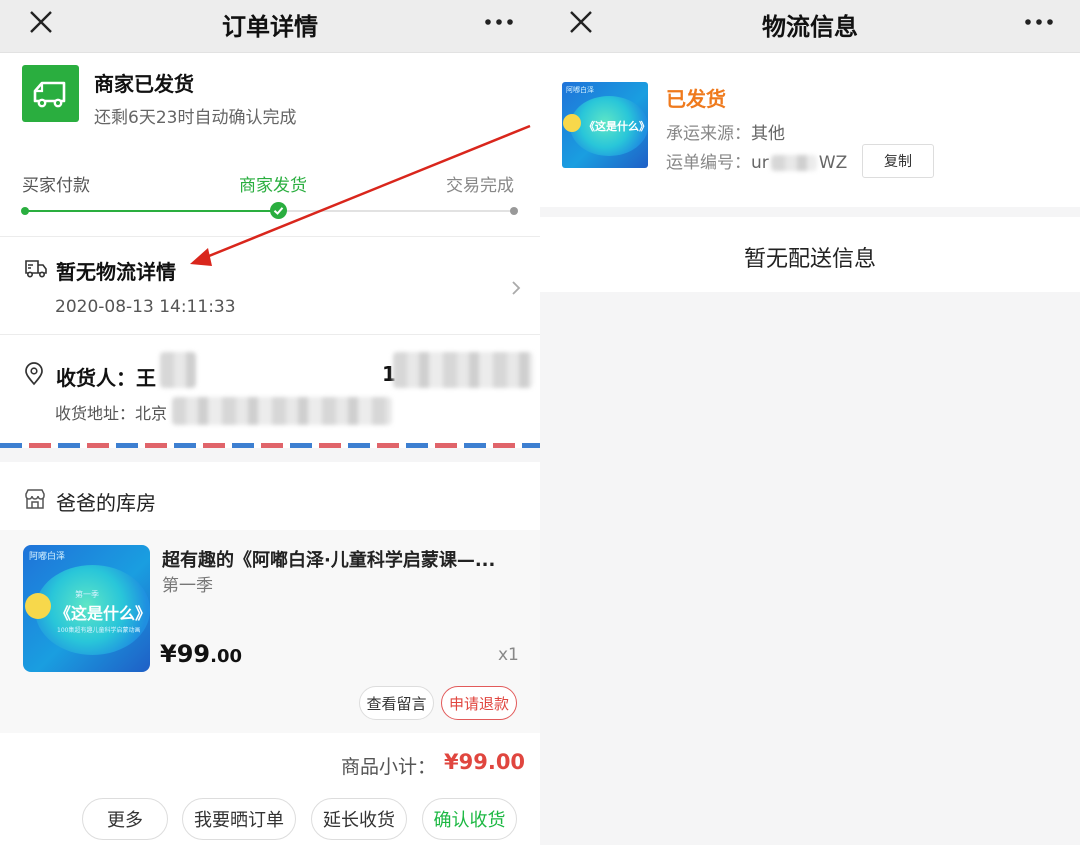 The image size is (1080, 845). Describe the element at coordinates (106, 378) in the screenshot. I see `receiver-name: 收货人：王` at that location.